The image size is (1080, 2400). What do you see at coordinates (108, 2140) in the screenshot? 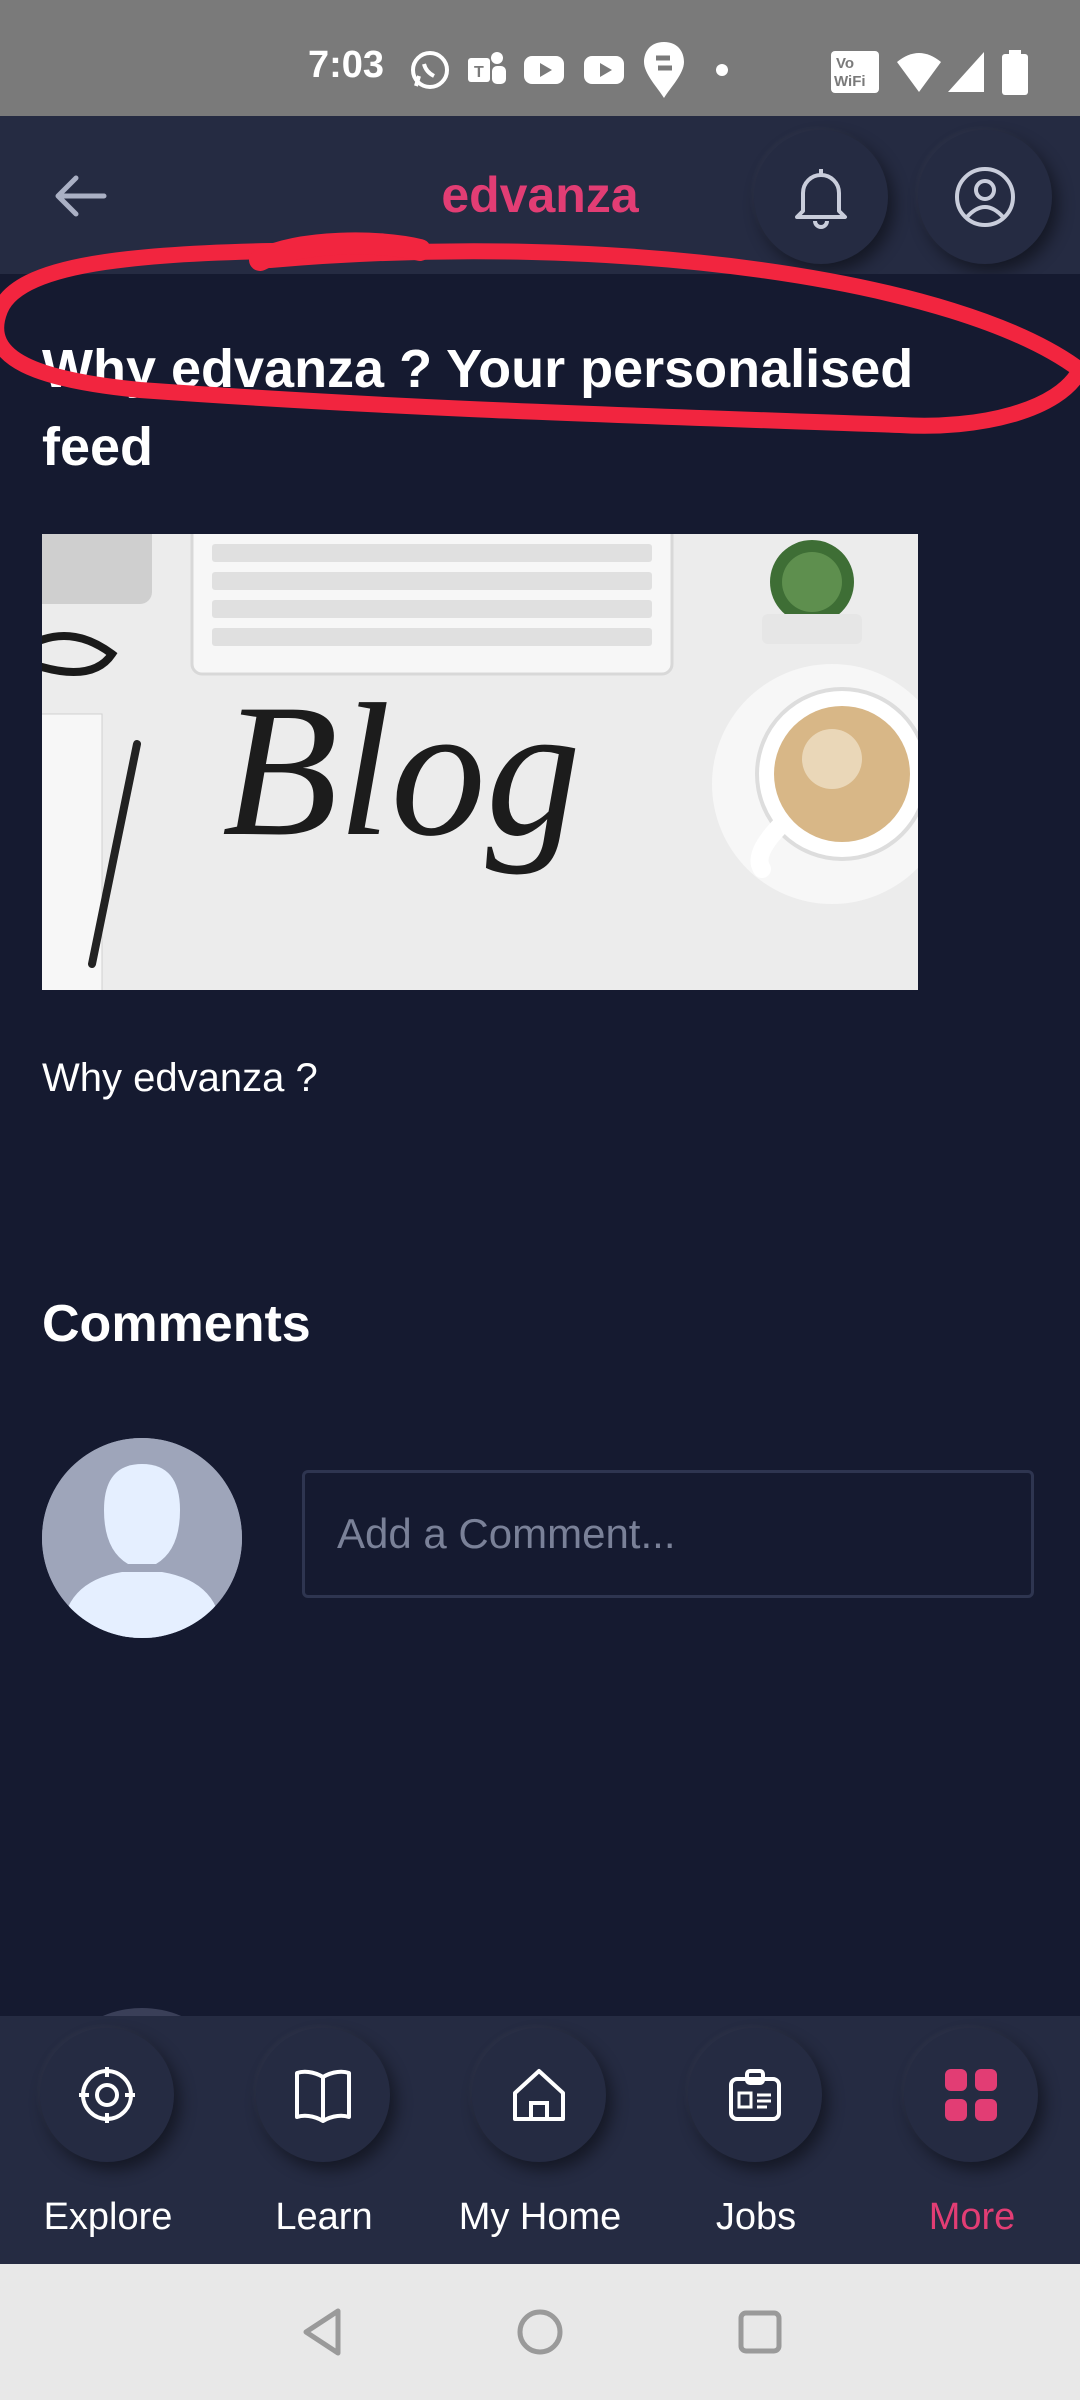
I see `nav-item-explore: Explore` at bounding box center [108, 2140].